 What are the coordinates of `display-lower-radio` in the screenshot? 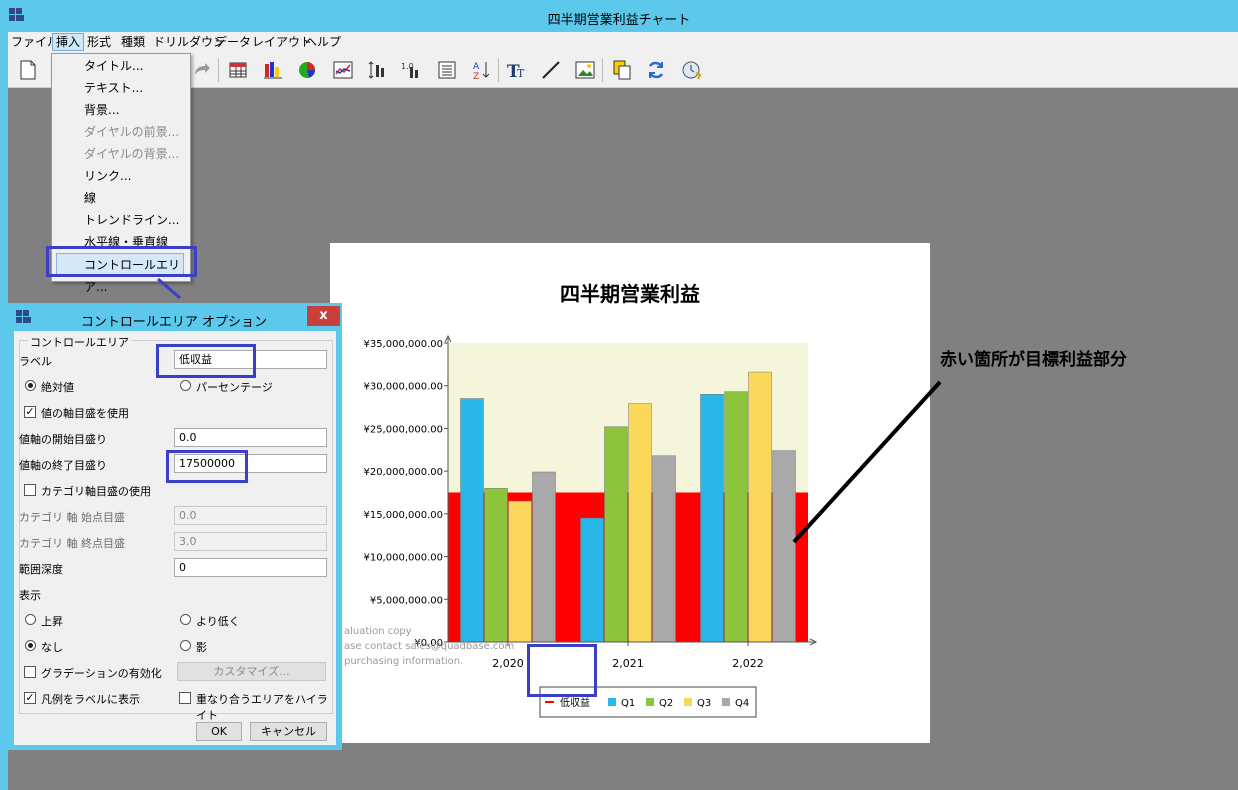 It's located at (185, 619).